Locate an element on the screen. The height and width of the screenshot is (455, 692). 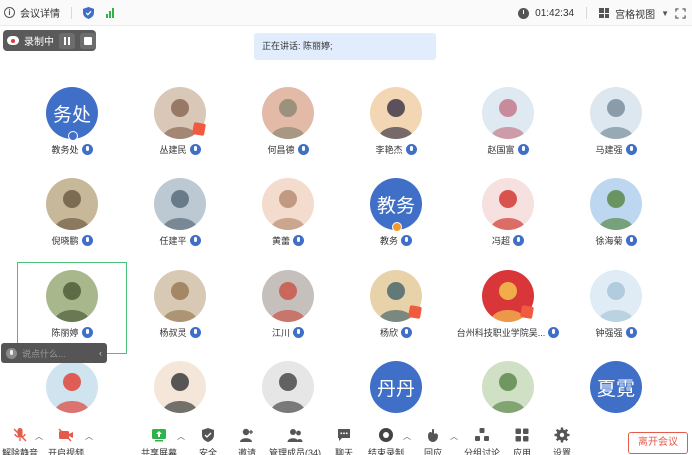
avatar-text: 夏霓 is located at coordinates (616, 387).